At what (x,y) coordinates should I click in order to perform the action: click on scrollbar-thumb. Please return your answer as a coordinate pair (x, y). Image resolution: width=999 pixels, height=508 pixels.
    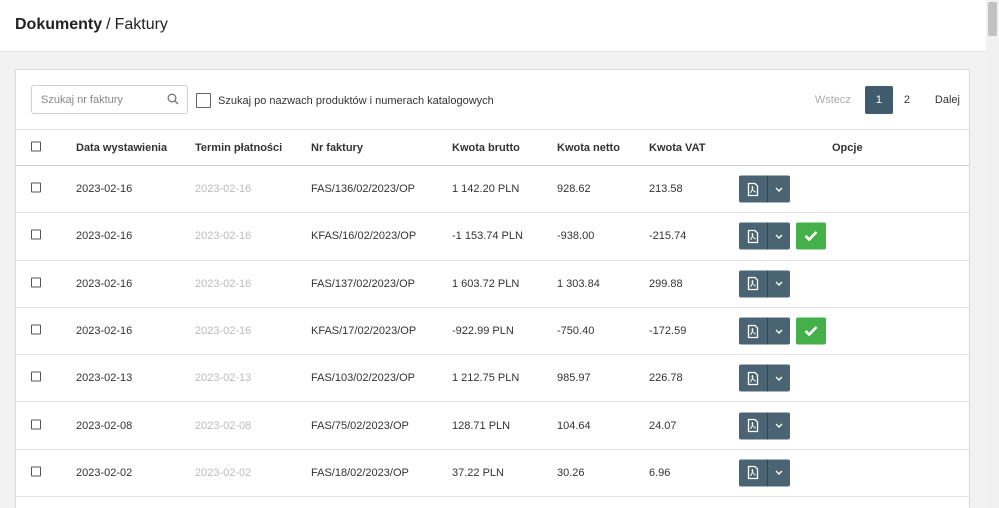
    Looking at the image, I should click on (992, 19).